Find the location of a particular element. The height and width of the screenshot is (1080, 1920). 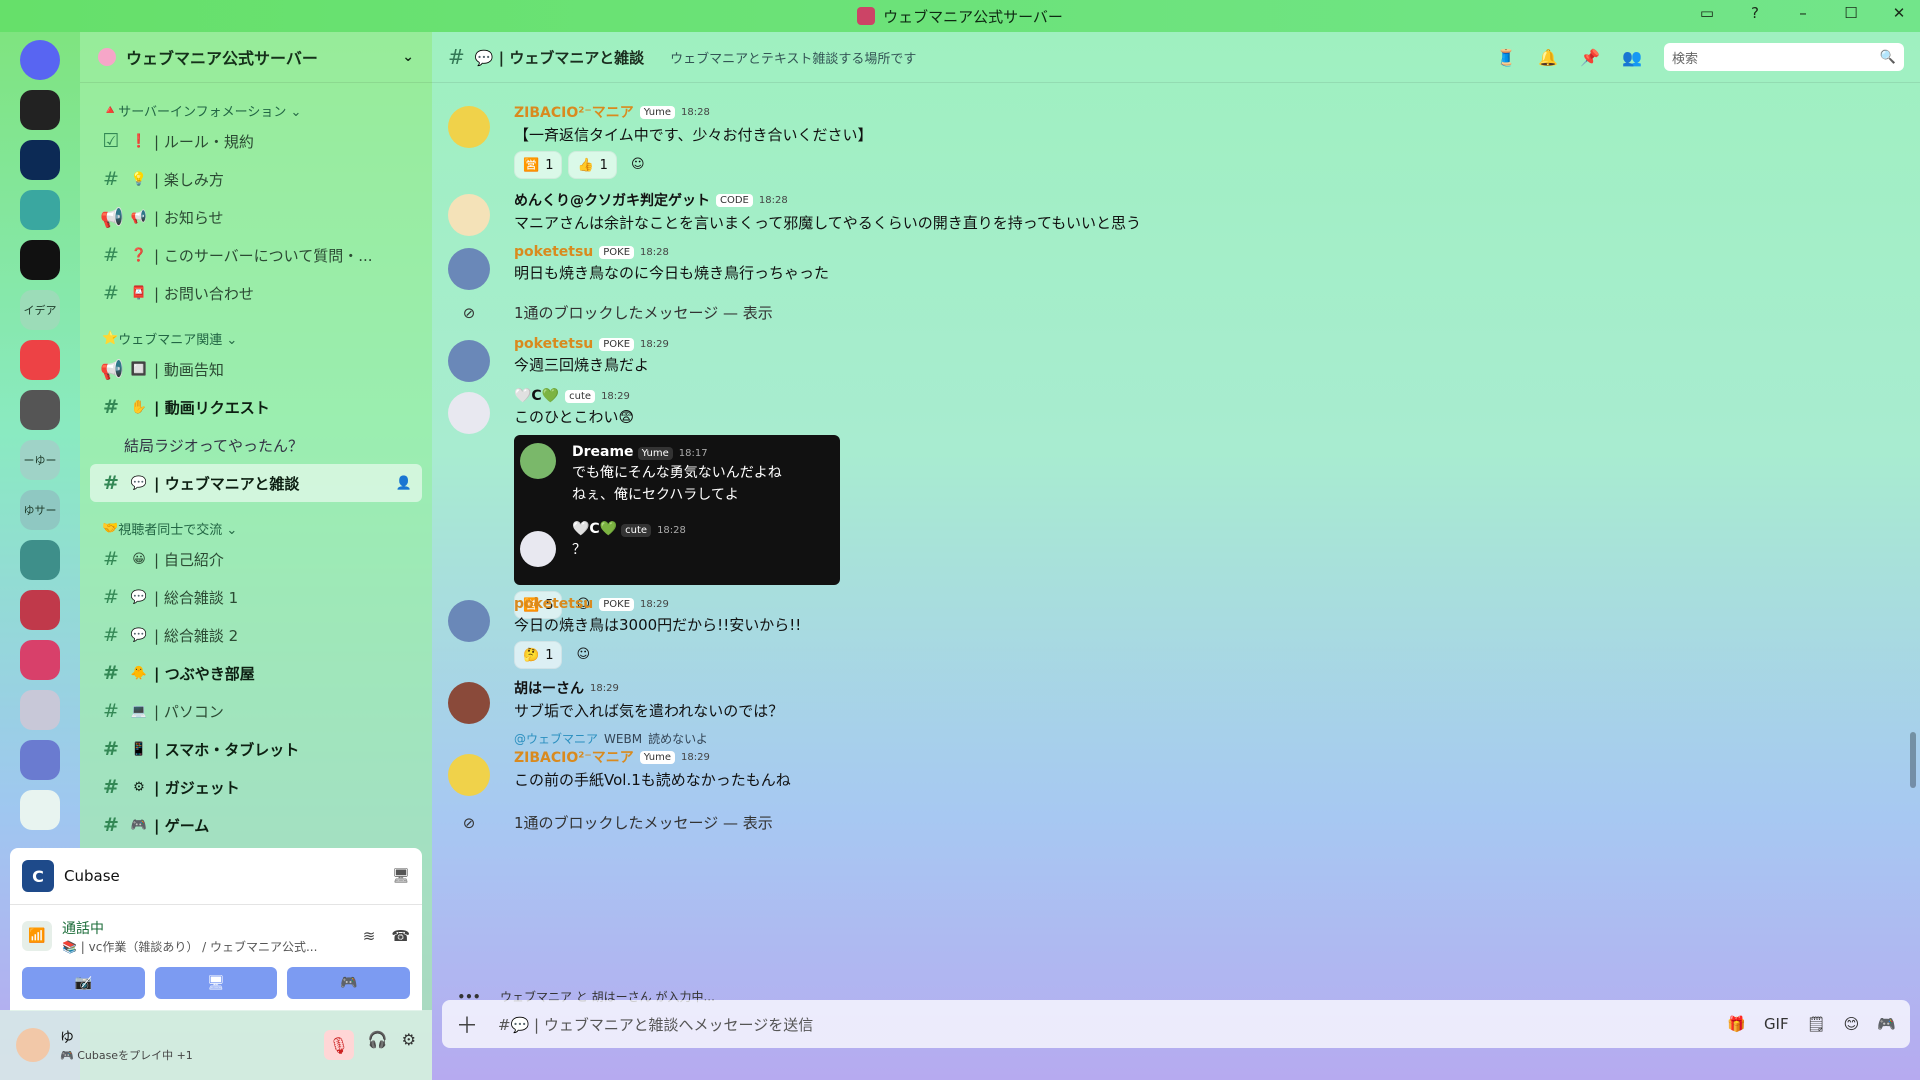

channel-item: 結局ラジオってやったん？ is located at coordinates (256, 445).